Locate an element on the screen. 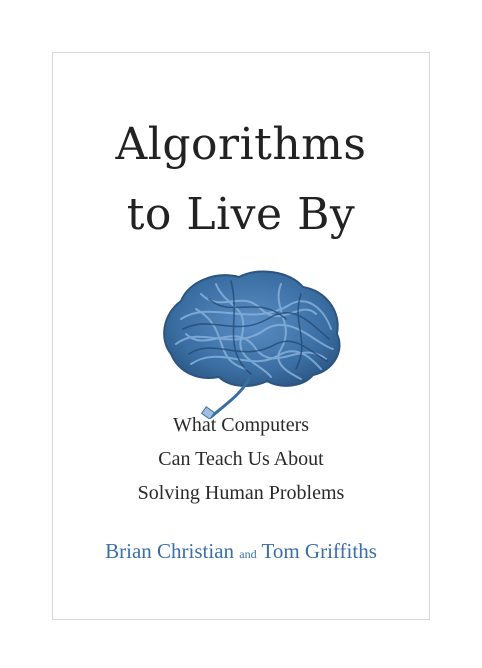  authors: Brian Christian and Tom Griffiths is located at coordinates (241, 551).